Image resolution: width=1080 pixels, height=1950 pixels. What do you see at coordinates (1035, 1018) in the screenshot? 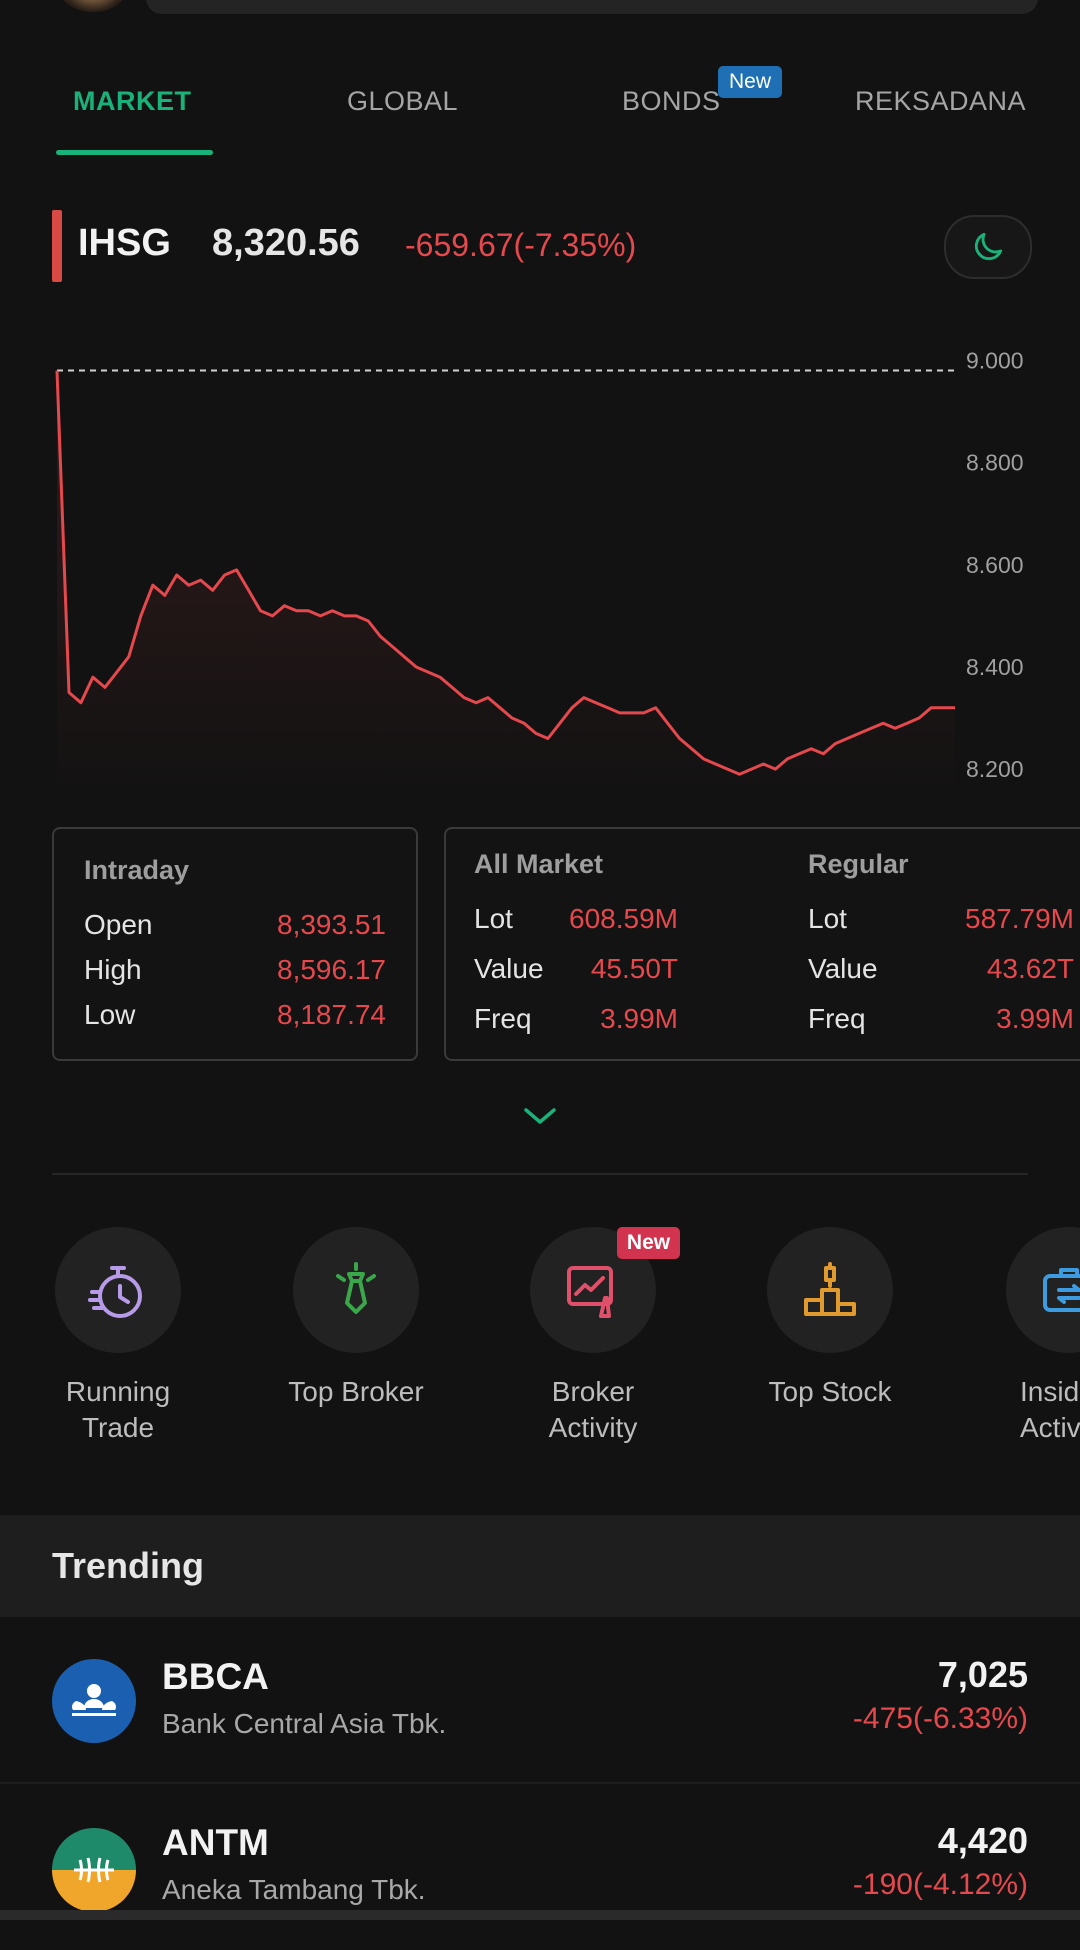
I see `regular-freq-value: 3.99M` at bounding box center [1035, 1018].